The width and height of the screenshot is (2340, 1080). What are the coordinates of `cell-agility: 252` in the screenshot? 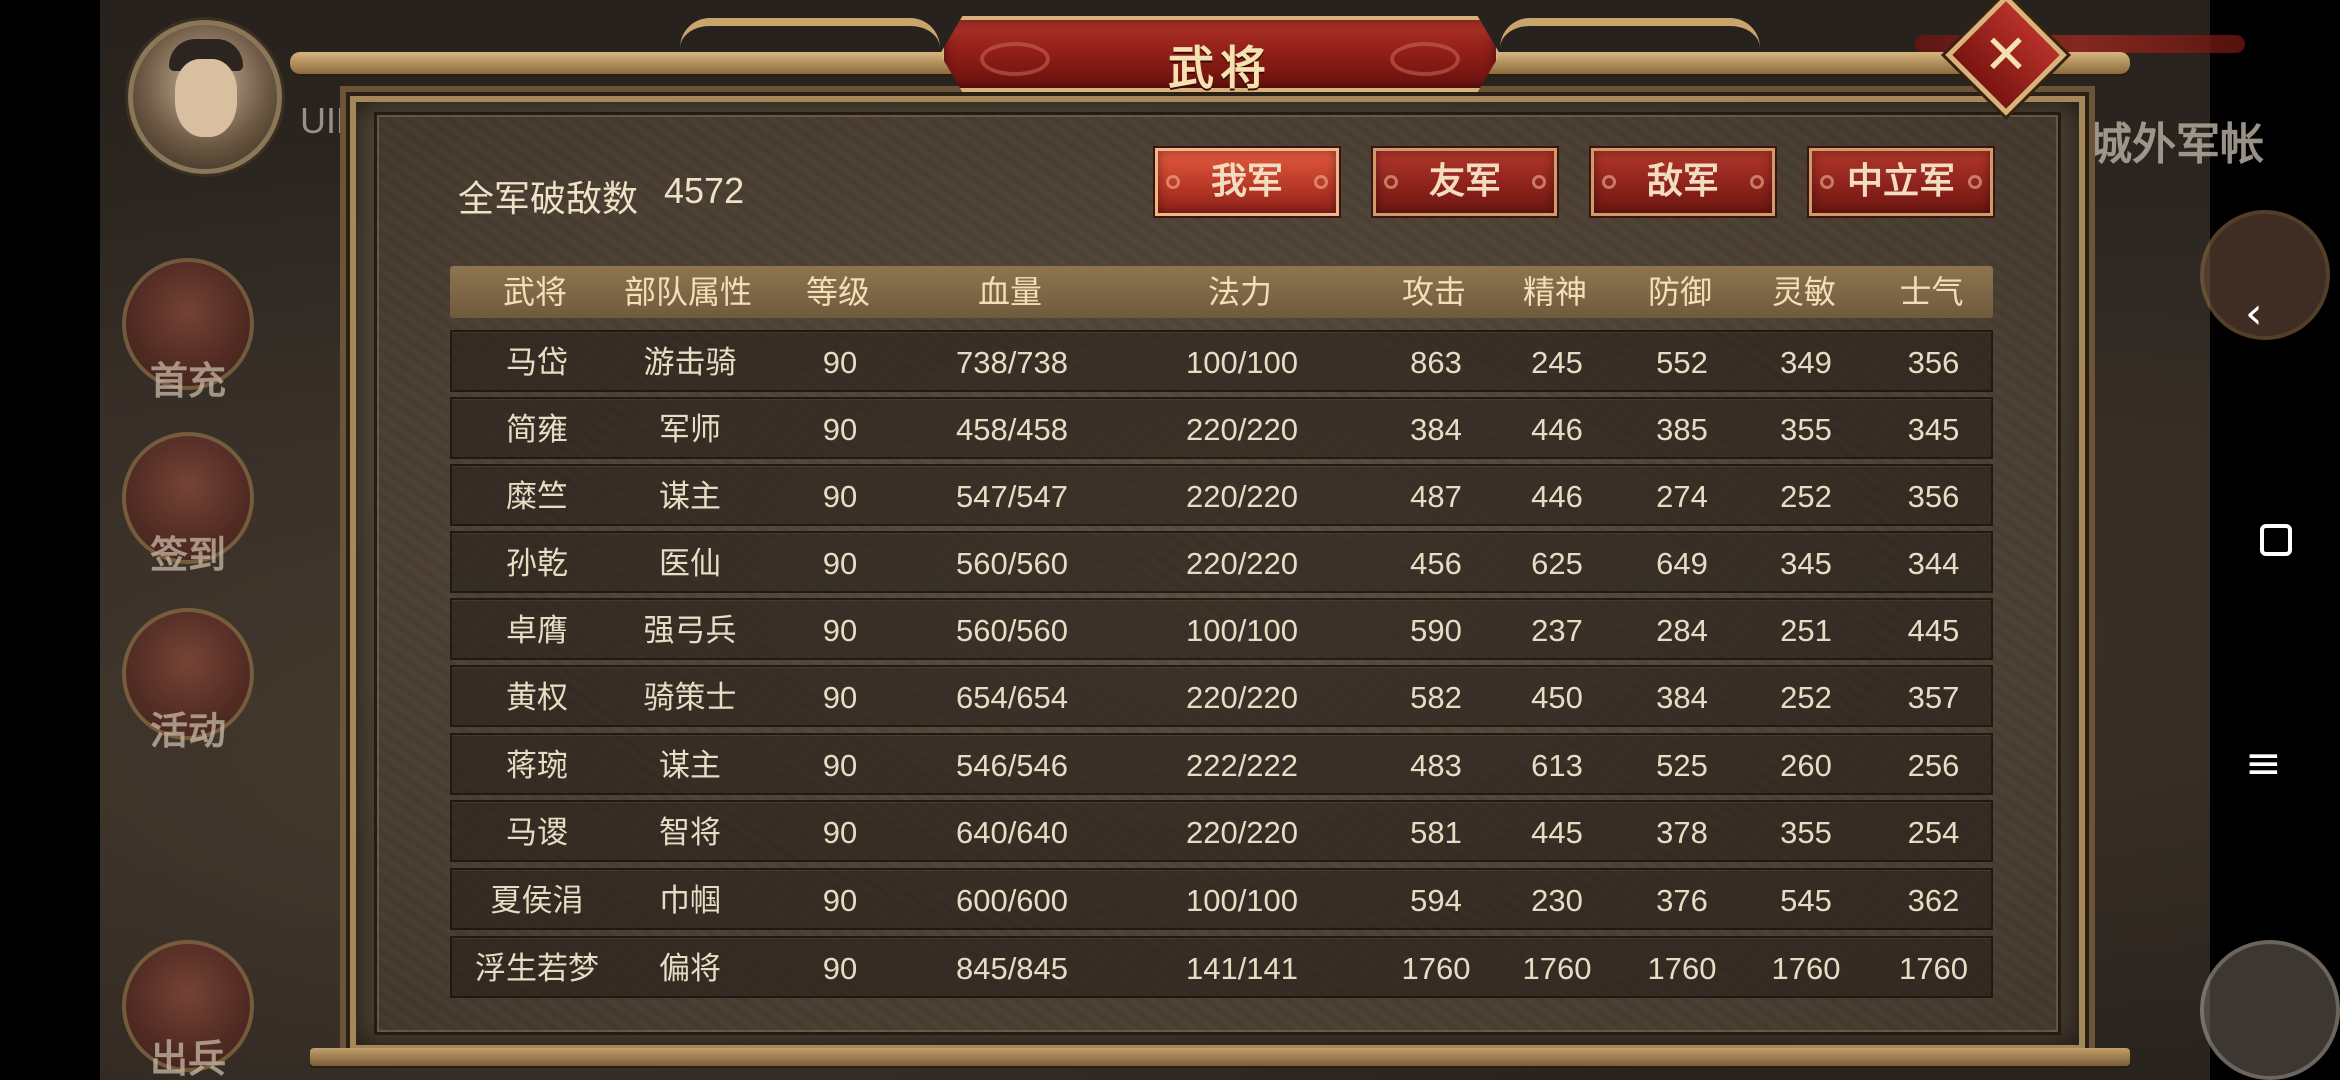 It's located at (1806, 697).